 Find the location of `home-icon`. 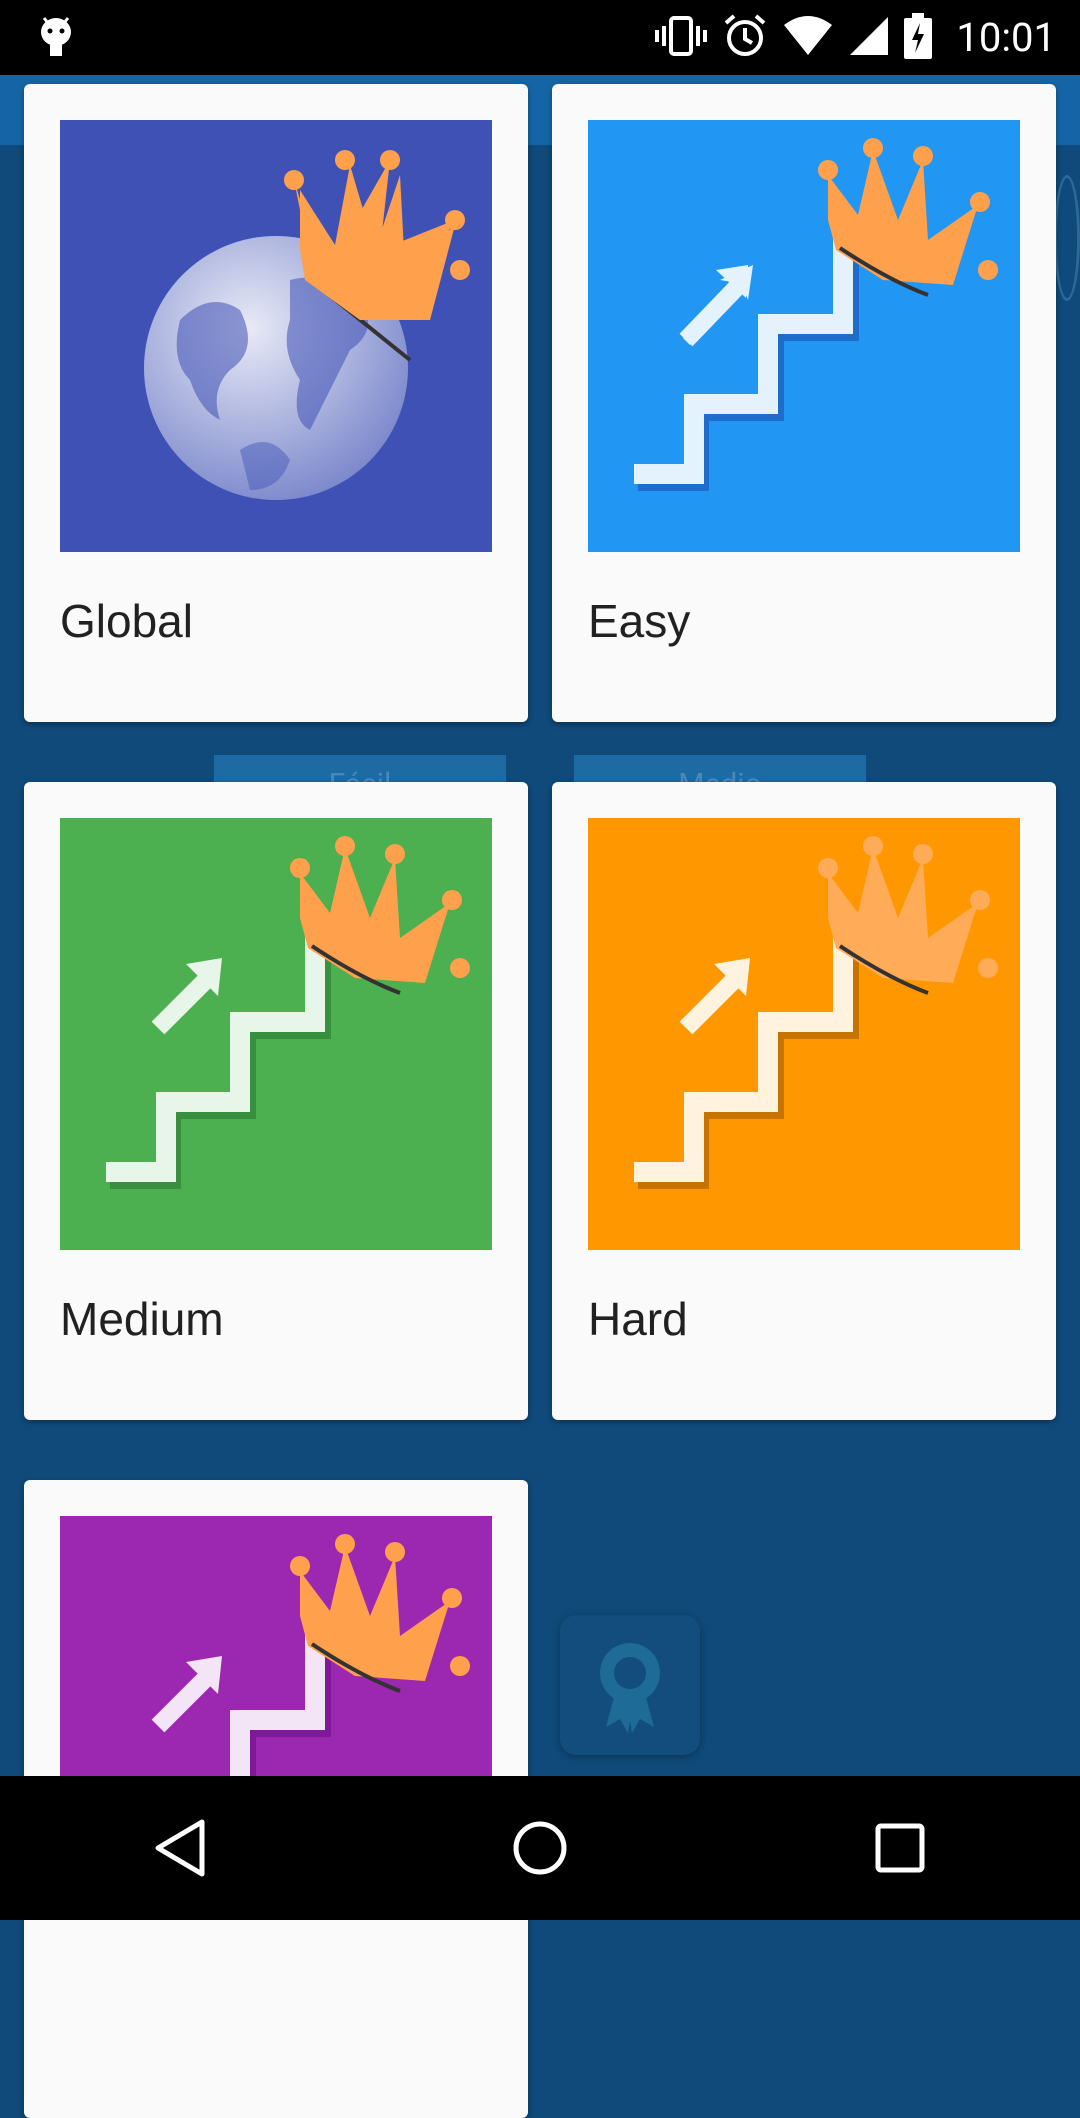

home-icon is located at coordinates (540, 1848).